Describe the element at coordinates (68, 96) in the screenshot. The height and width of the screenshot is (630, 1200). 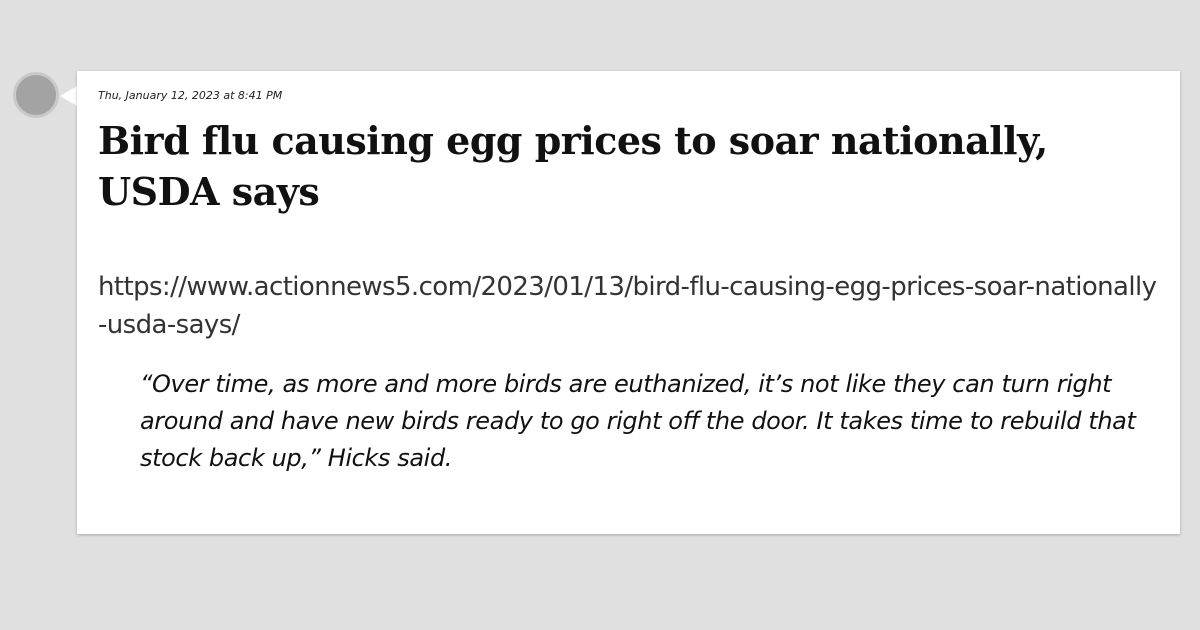
I see `card-pointer` at that location.